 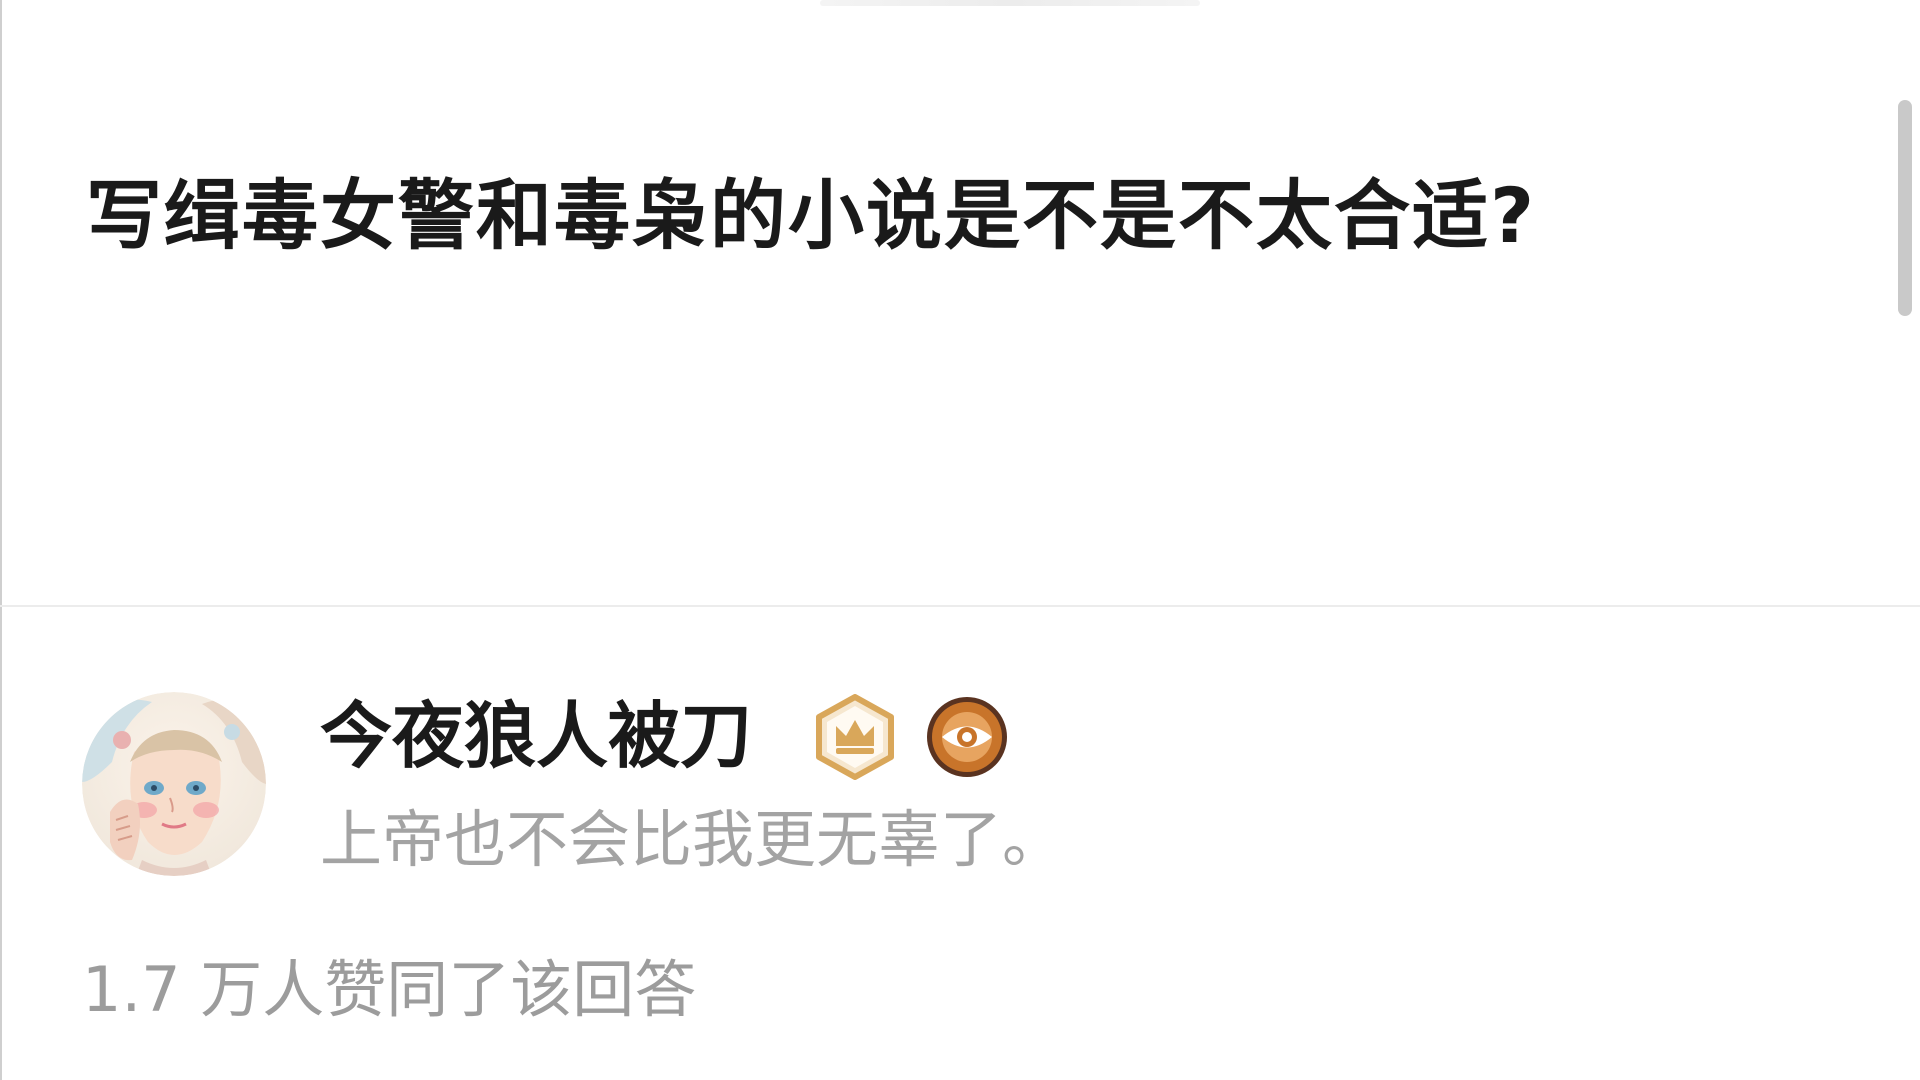 I want to click on crown-badge-icon, so click(x=855, y=737).